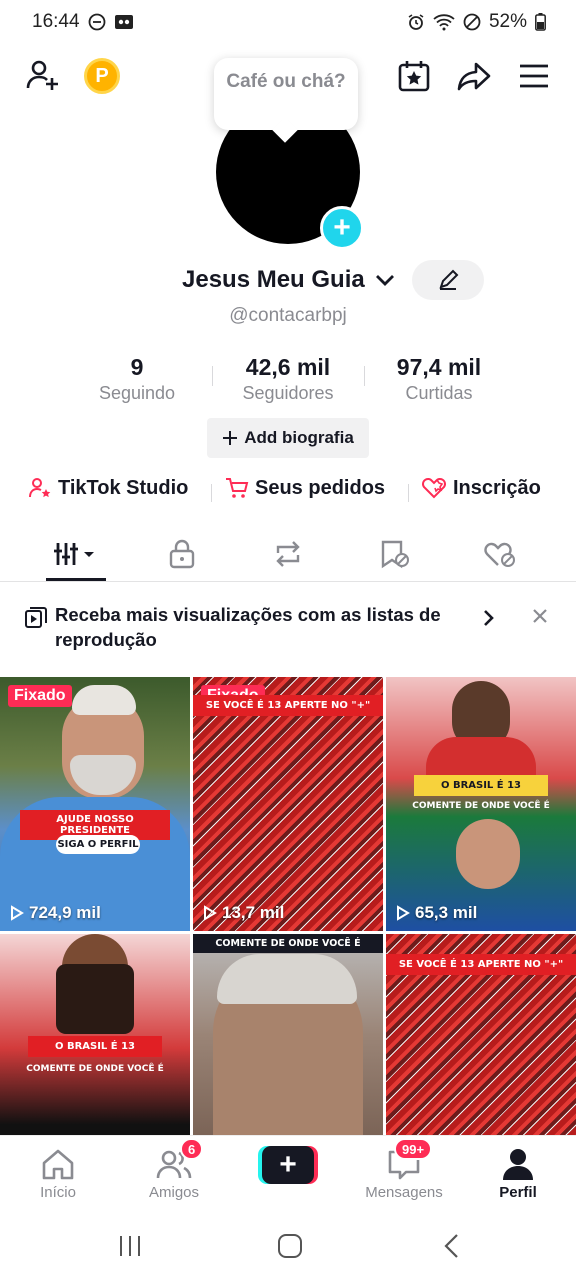  I want to click on tab-saved, so click(394, 554).